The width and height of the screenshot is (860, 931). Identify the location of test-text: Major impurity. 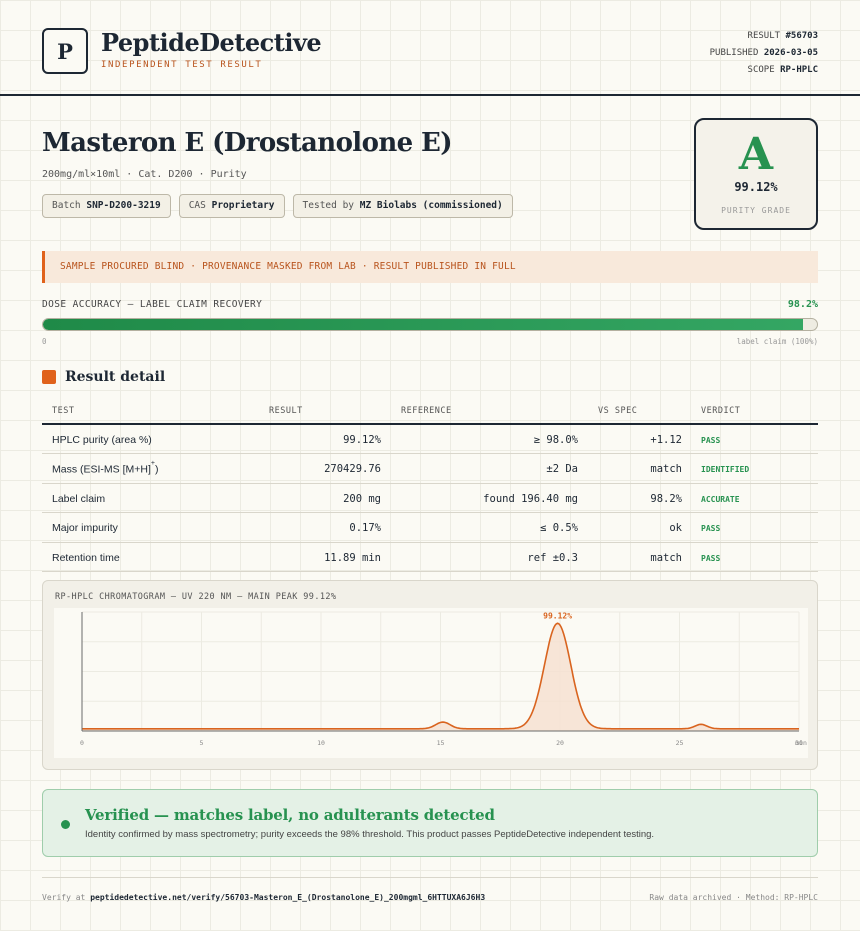
(85, 528).